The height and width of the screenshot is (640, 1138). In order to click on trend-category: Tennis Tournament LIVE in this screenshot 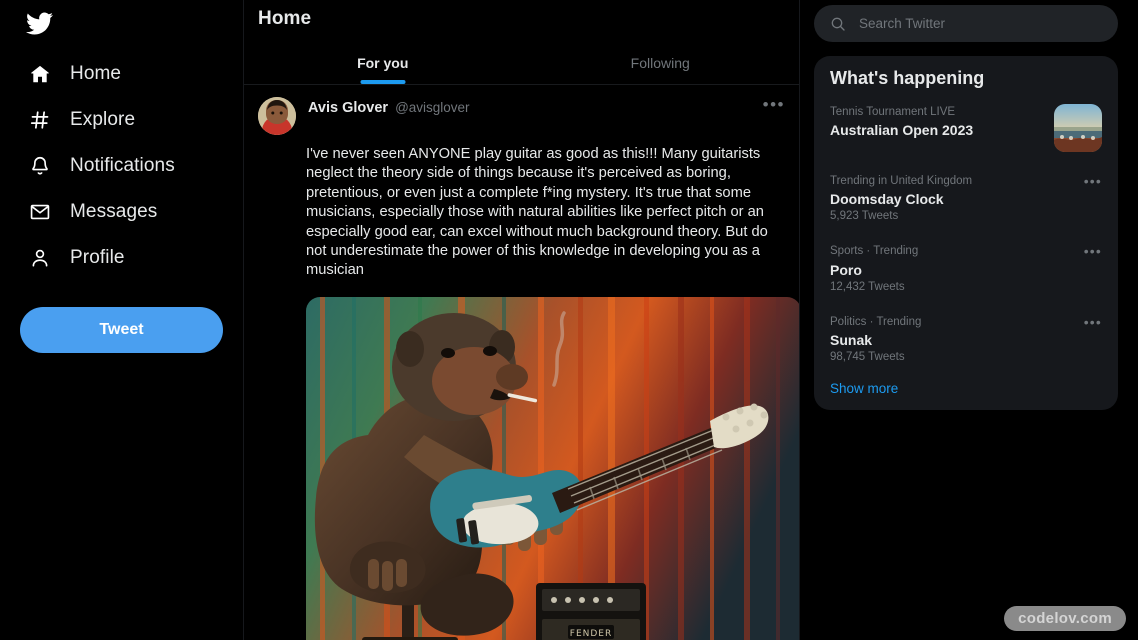, I will do `click(893, 112)`.